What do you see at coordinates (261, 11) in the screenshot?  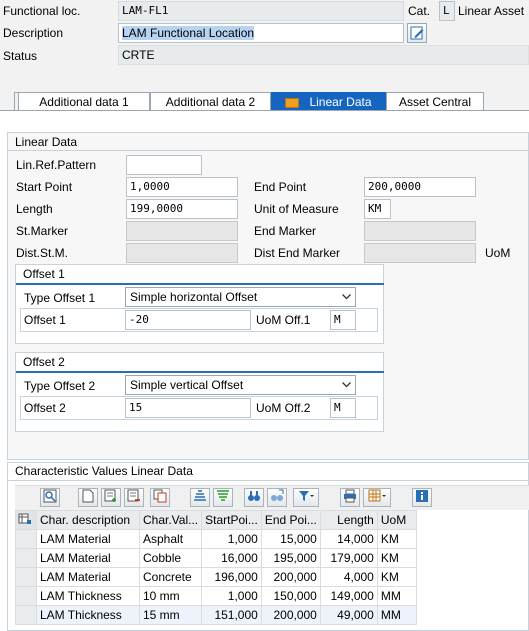 I see `functional-loc-field: LAM-FL1` at bounding box center [261, 11].